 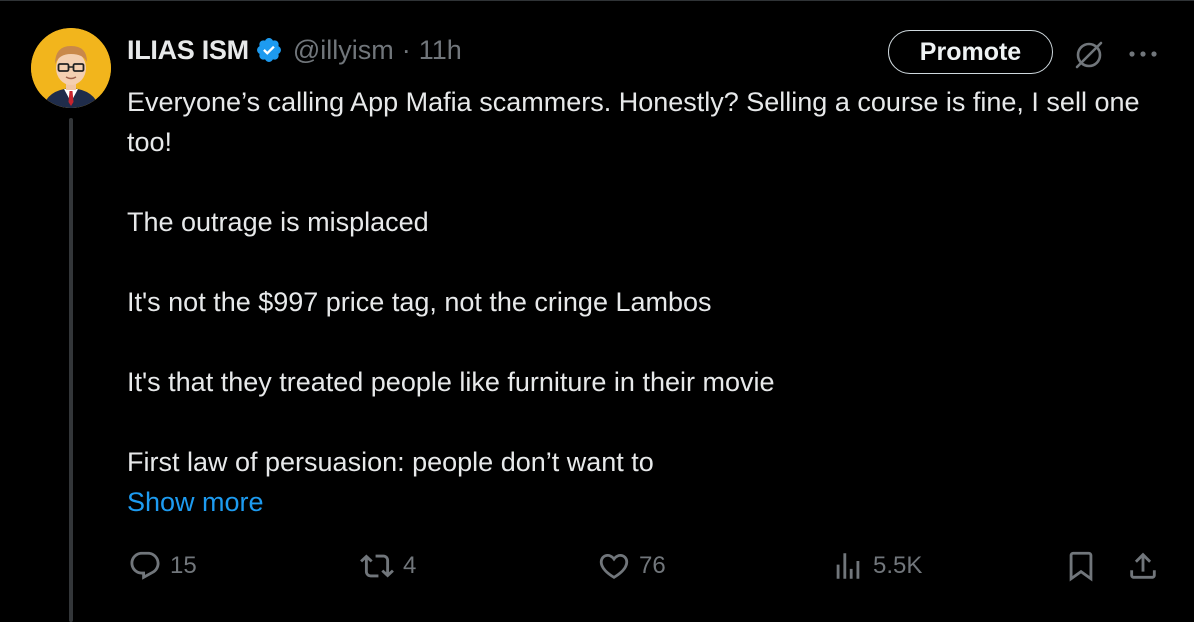 What do you see at coordinates (1143, 54) in the screenshot?
I see `more-dots-icon` at bounding box center [1143, 54].